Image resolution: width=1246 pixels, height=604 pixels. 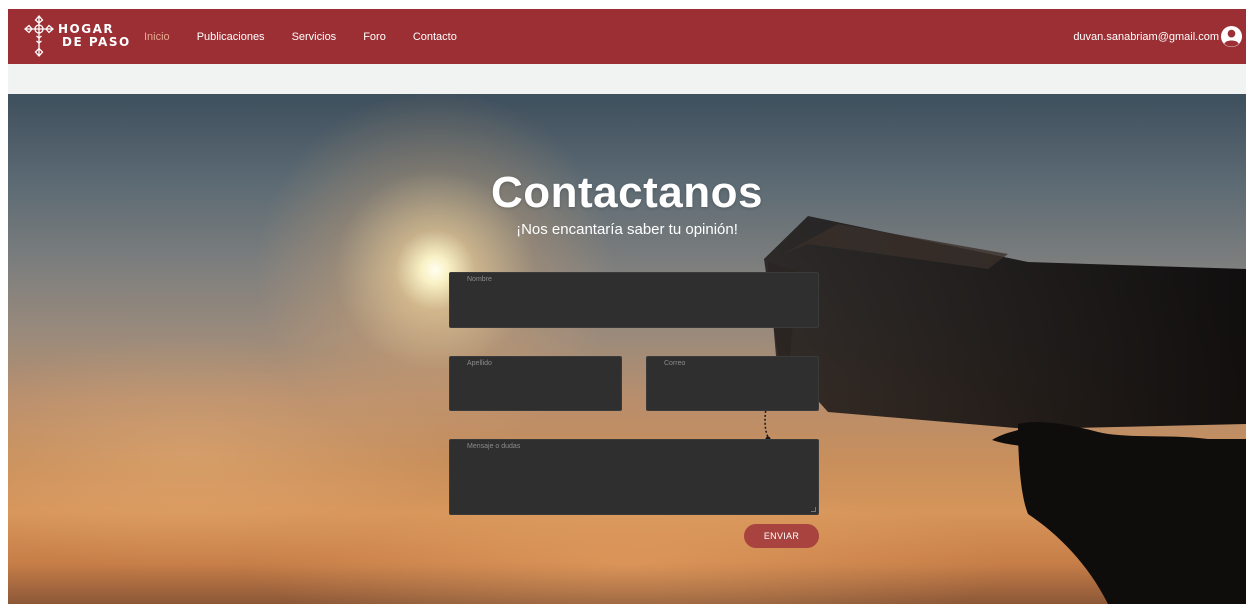 I want to click on nombre-input, so click(x=634, y=300).